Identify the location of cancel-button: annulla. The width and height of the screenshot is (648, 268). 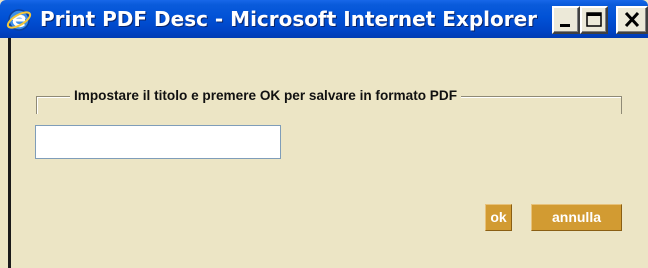
(576, 217).